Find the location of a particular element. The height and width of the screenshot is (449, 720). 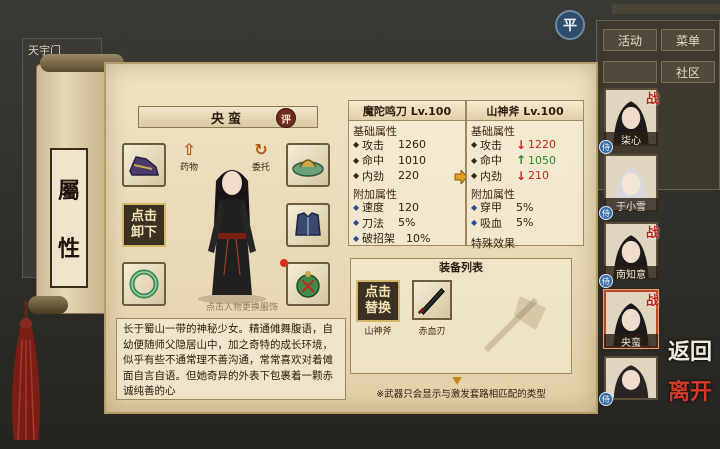

armor-icon is located at coordinates (308, 224).